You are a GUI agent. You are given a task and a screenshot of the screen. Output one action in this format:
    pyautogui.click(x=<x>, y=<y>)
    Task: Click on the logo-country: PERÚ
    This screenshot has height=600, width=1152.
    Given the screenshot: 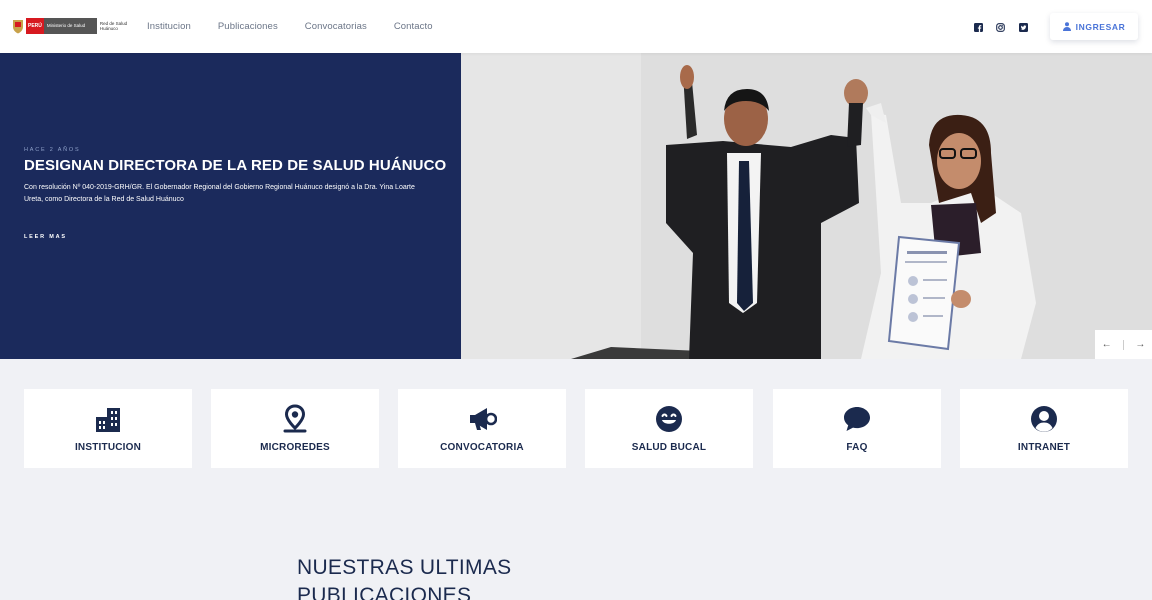 What is the action you would take?
    pyautogui.click(x=35, y=26)
    